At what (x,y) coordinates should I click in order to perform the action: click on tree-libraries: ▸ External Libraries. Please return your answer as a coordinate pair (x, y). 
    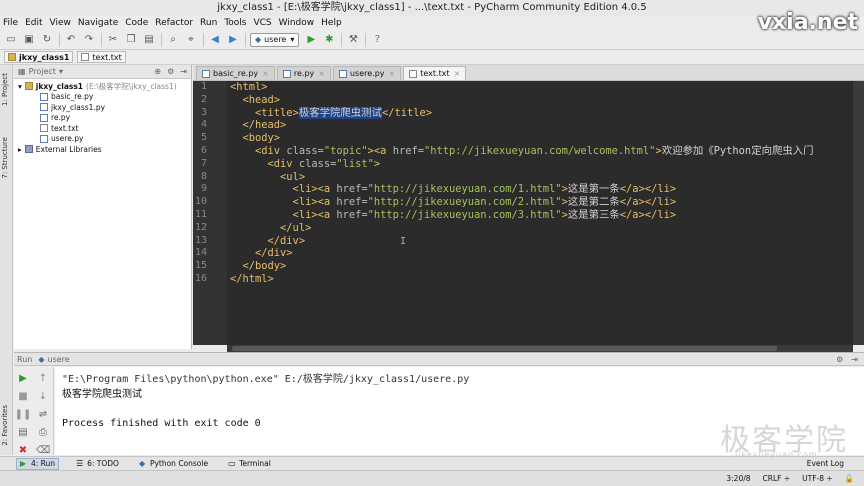
    Looking at the image, I should click on (102, 149).